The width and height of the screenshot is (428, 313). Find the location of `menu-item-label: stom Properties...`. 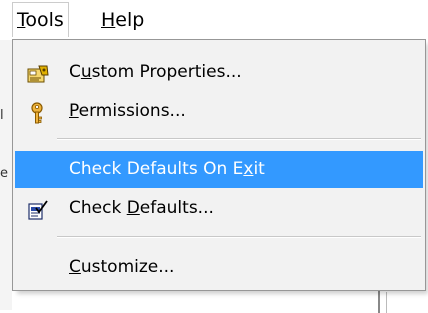

menu-item-label: stom Properties... is located at coordinates (166, 72).